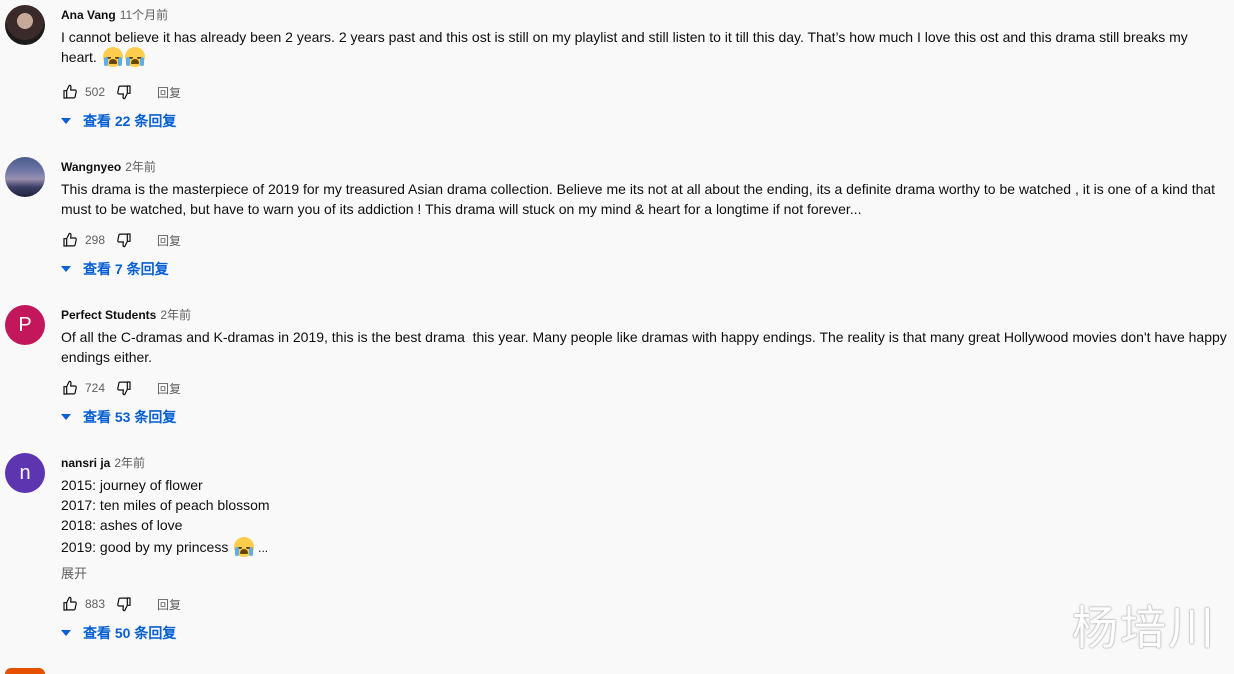 The width and height of the screenshot is (1234, 674). I want to click on comment-author: Wangnyeo, so click(91, 167).